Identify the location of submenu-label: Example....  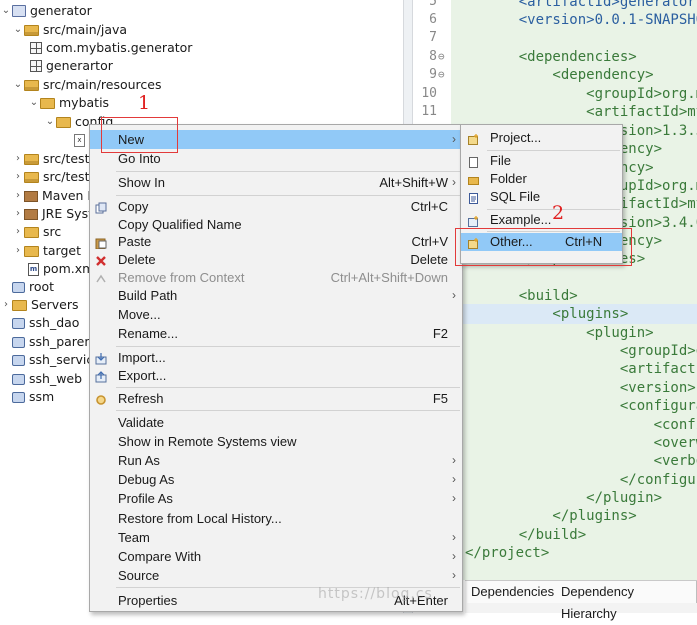
(521, 219).